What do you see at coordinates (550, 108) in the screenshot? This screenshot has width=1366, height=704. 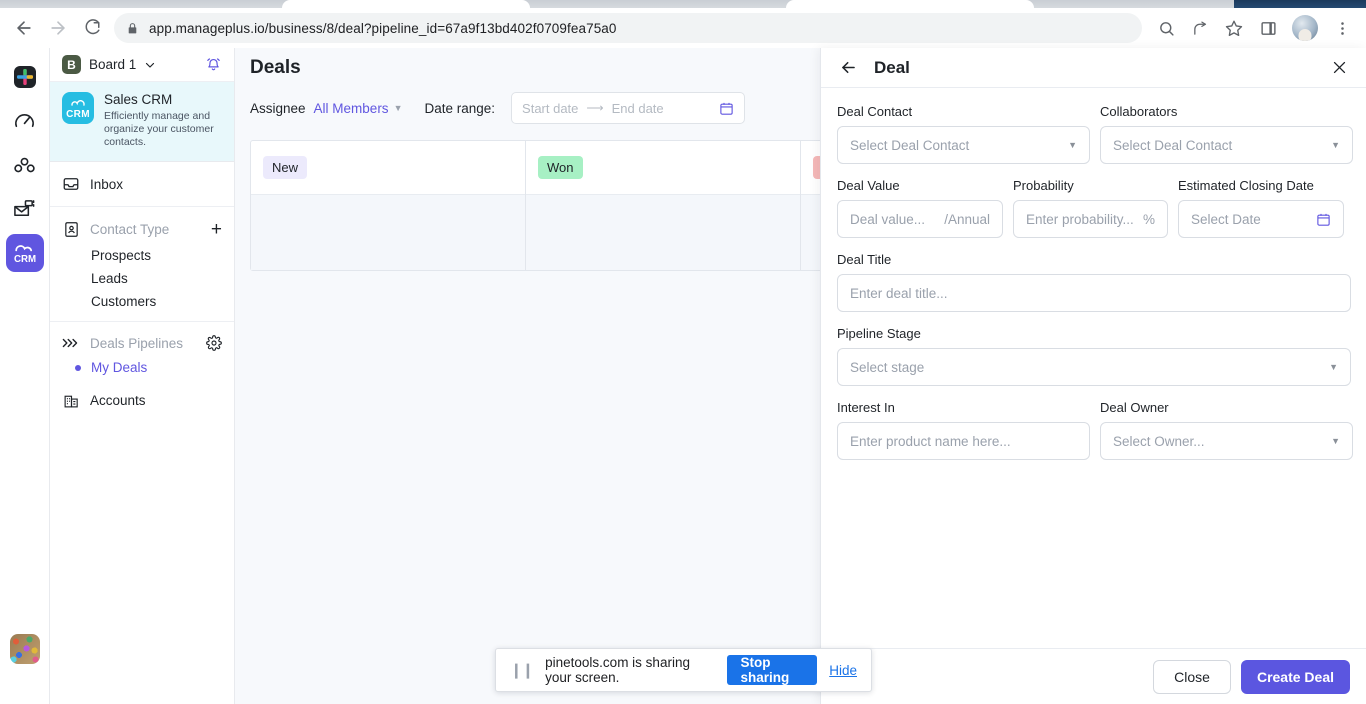 I see `start-date-input: Start date` at bounding box center [550, 108].